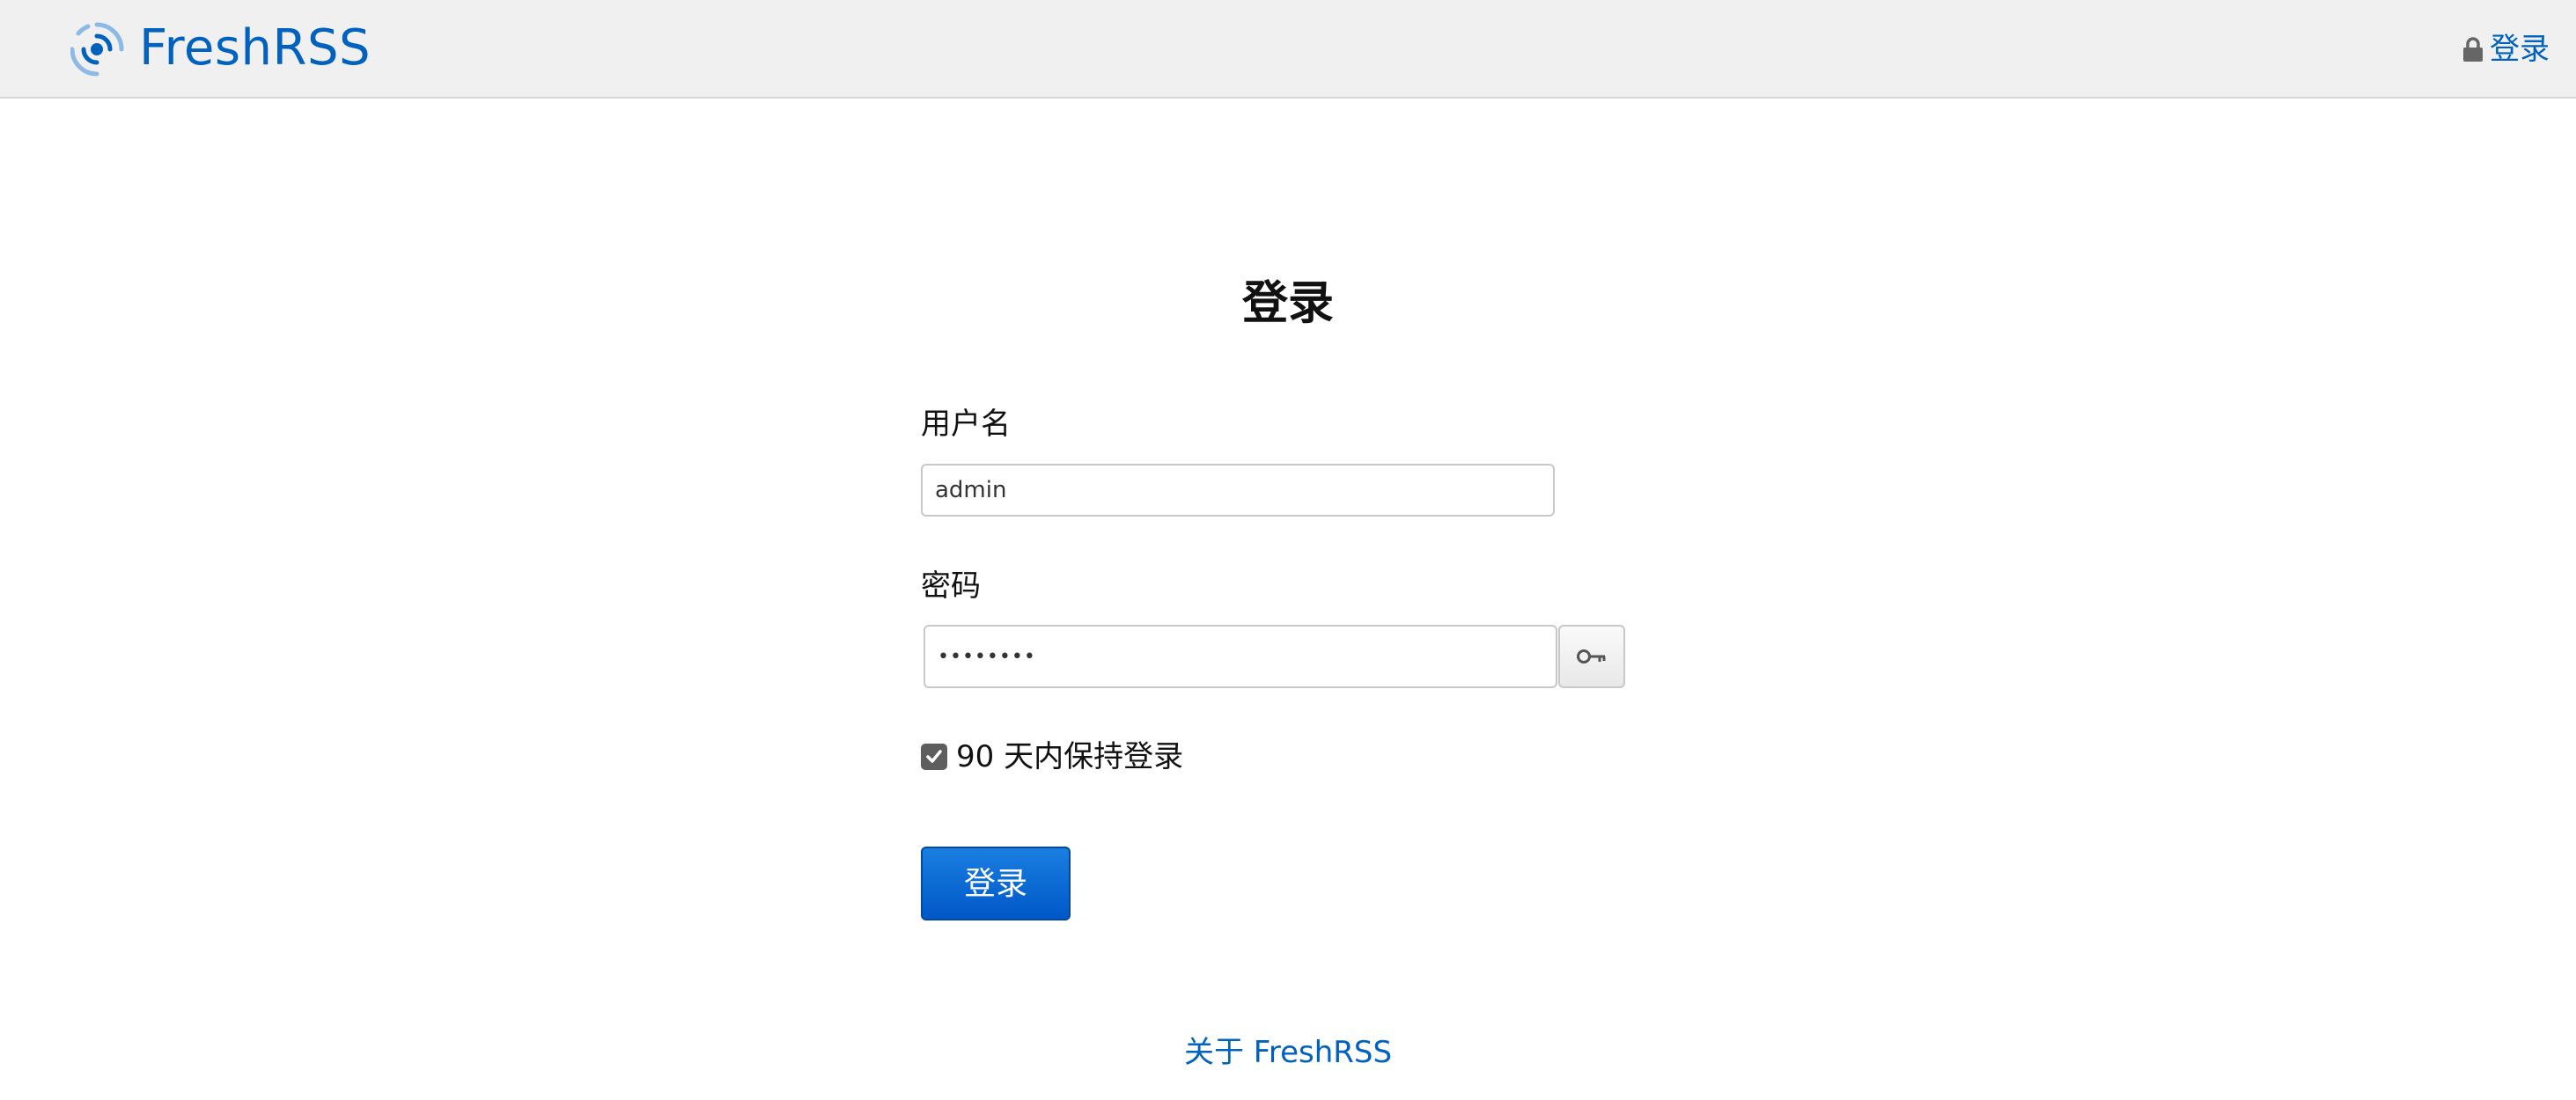 This screenshot has width=2576, height=1100. Describe the element at coordinates (1287, 304) in the screenshot. I see `page-title: 登录` at that location.